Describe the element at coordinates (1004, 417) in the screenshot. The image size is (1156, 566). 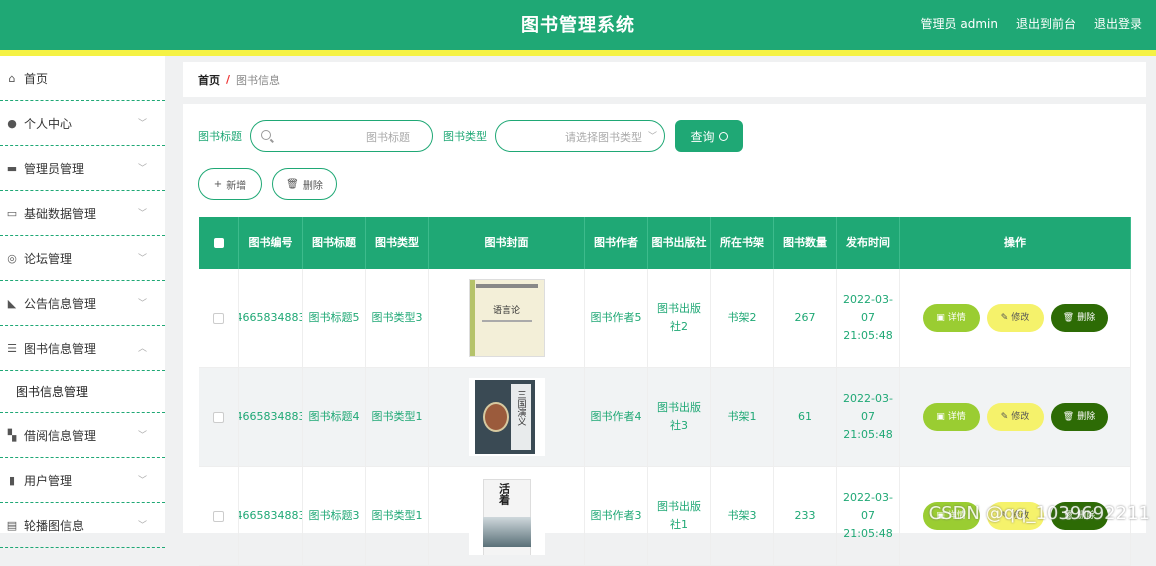
I see `edit-icon: ✎` at that location.